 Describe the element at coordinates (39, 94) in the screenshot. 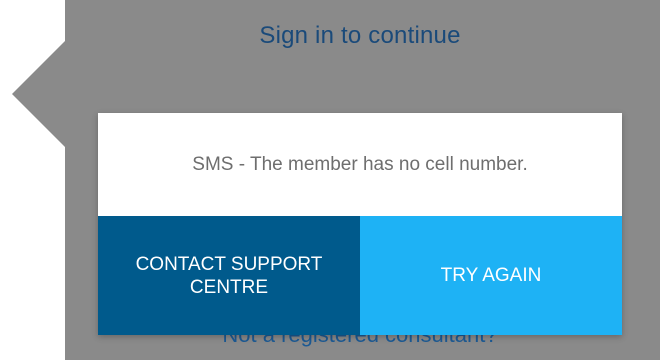

I see `bubble-arrow-shape` at that location.